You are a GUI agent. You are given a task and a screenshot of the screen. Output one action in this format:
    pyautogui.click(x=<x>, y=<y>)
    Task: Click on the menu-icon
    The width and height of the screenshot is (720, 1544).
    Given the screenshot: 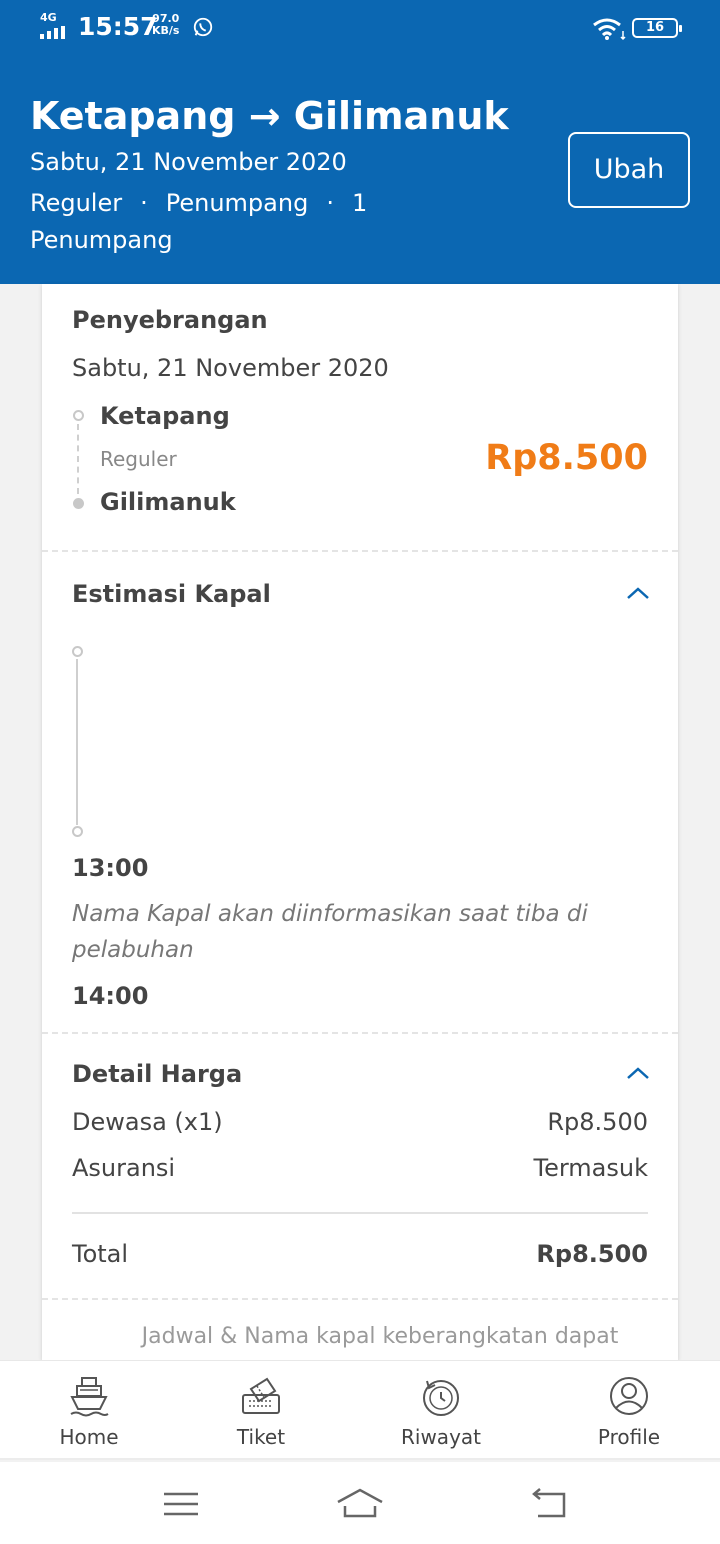 What is the action you would take?
    pyautogui.click(x=181, y=1504)
    